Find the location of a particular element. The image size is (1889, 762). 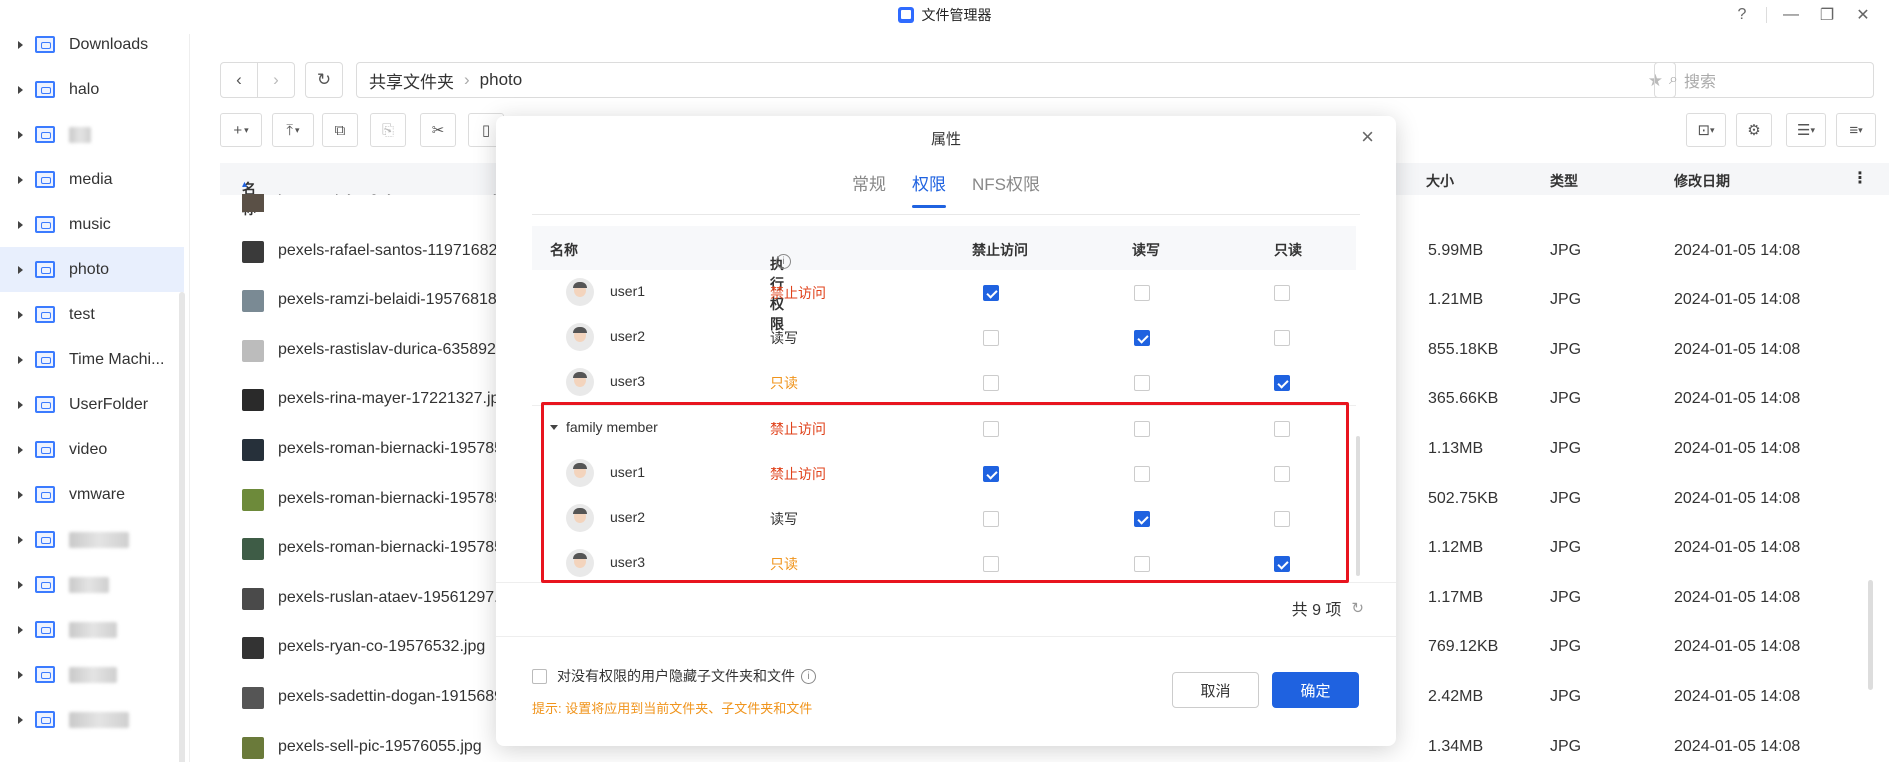

sidebar-item: music is located at coordinates (92, 224).